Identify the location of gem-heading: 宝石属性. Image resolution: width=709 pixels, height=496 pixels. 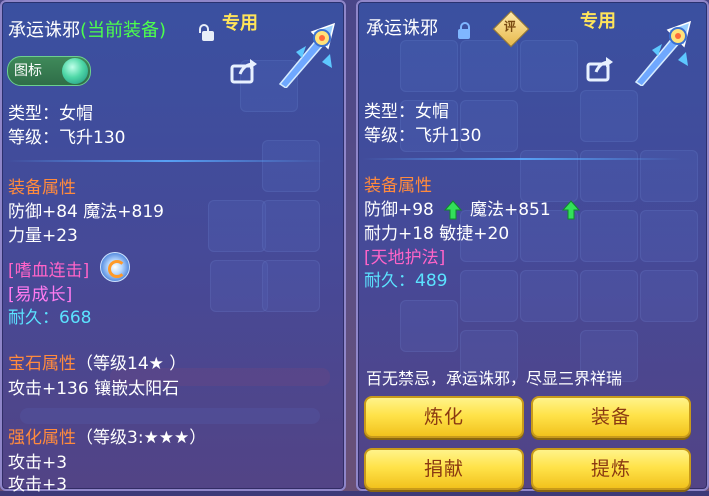
(42, 364).